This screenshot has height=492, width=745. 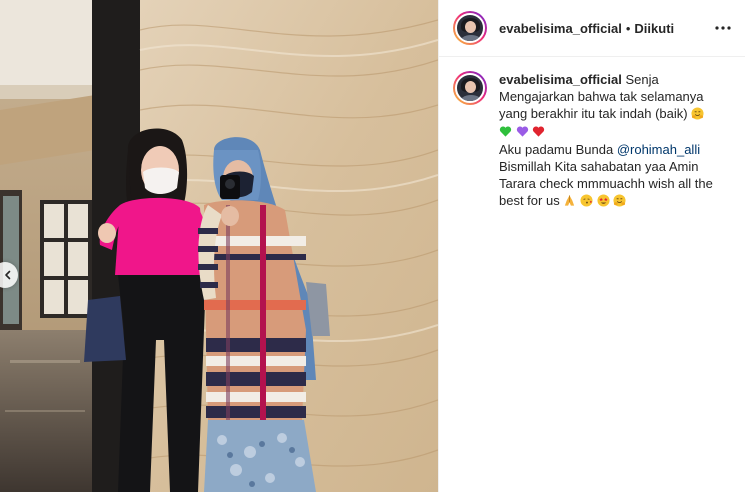 I want to click on caption-second-block: Aku padamu Bunda @rohimah_alli, so click(x=609, y=149).